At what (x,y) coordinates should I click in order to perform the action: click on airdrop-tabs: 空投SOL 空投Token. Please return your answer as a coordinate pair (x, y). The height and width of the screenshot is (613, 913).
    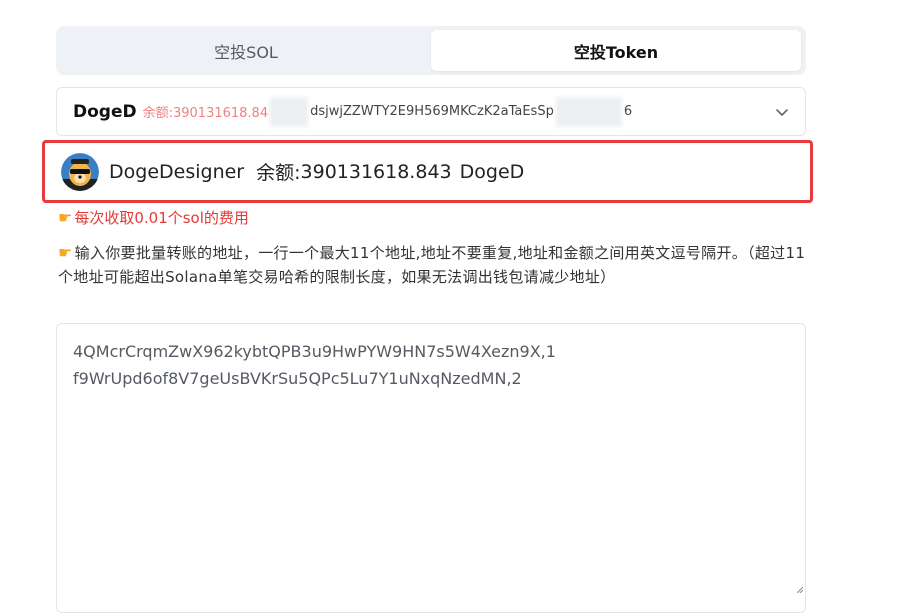
    Looking at the image, I should click on (431, 50).